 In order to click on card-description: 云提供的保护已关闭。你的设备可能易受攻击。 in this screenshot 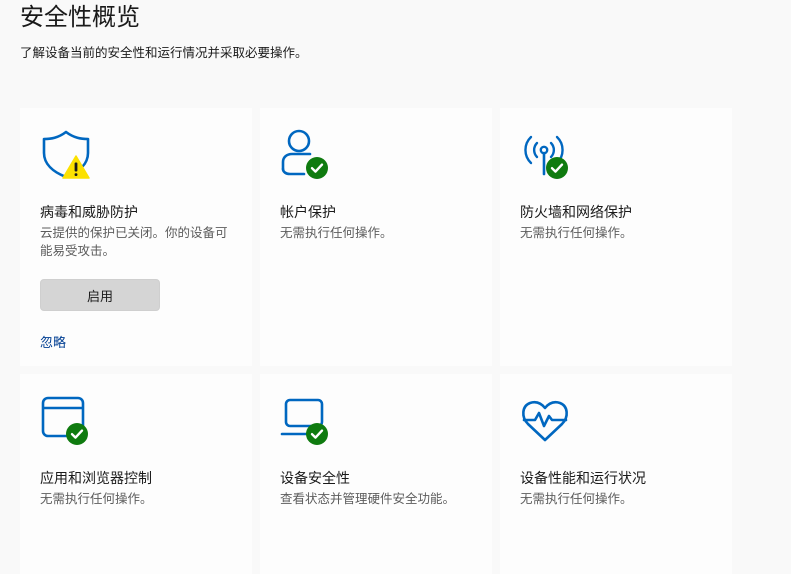, I will do `click(134, 241)`.